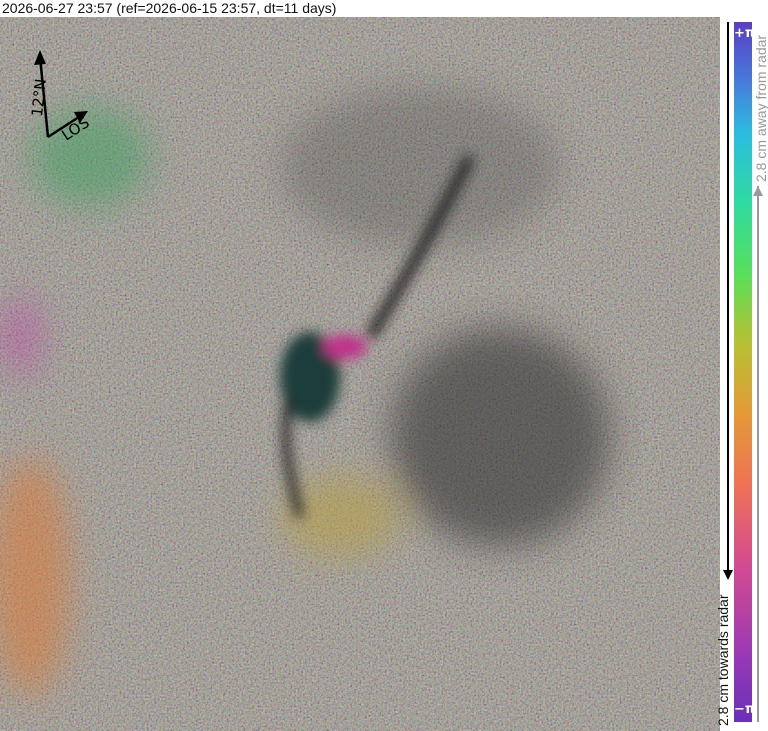 The height and width of the screenshot is (731, 768). Describe the element at coordinates (758, 454) in the screenshot. I see `away-axis-line` at that location.